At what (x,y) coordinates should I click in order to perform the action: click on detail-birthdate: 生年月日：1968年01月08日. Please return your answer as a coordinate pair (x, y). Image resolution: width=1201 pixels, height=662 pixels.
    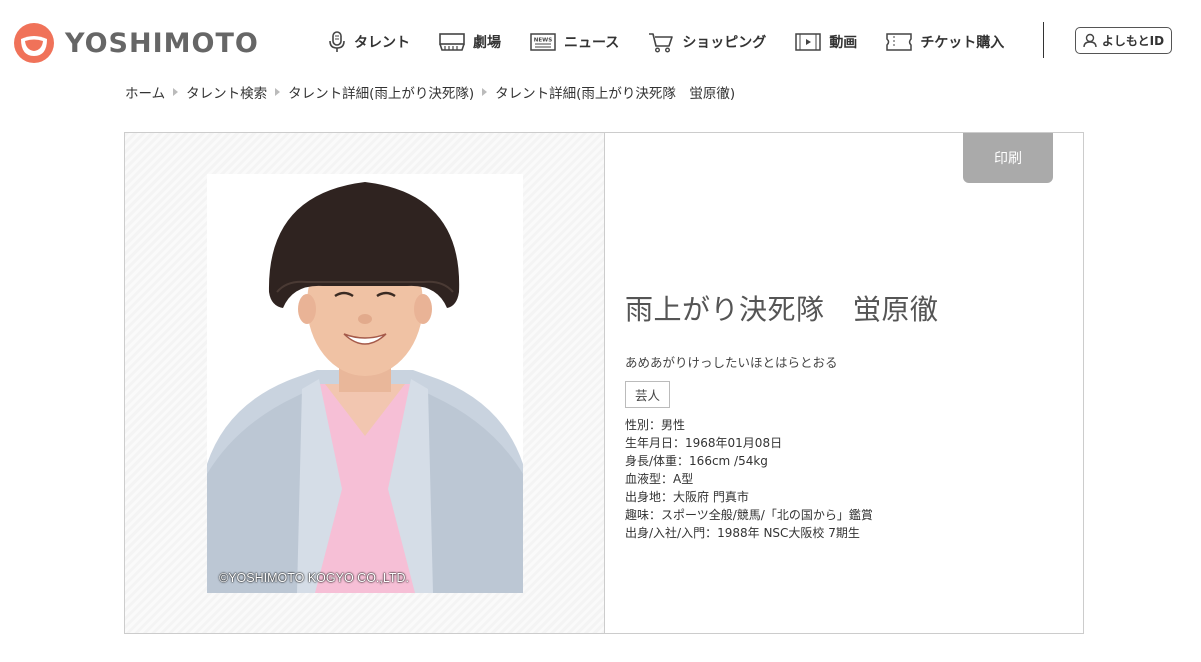
    Looking at the image, I should click on (704, 443).